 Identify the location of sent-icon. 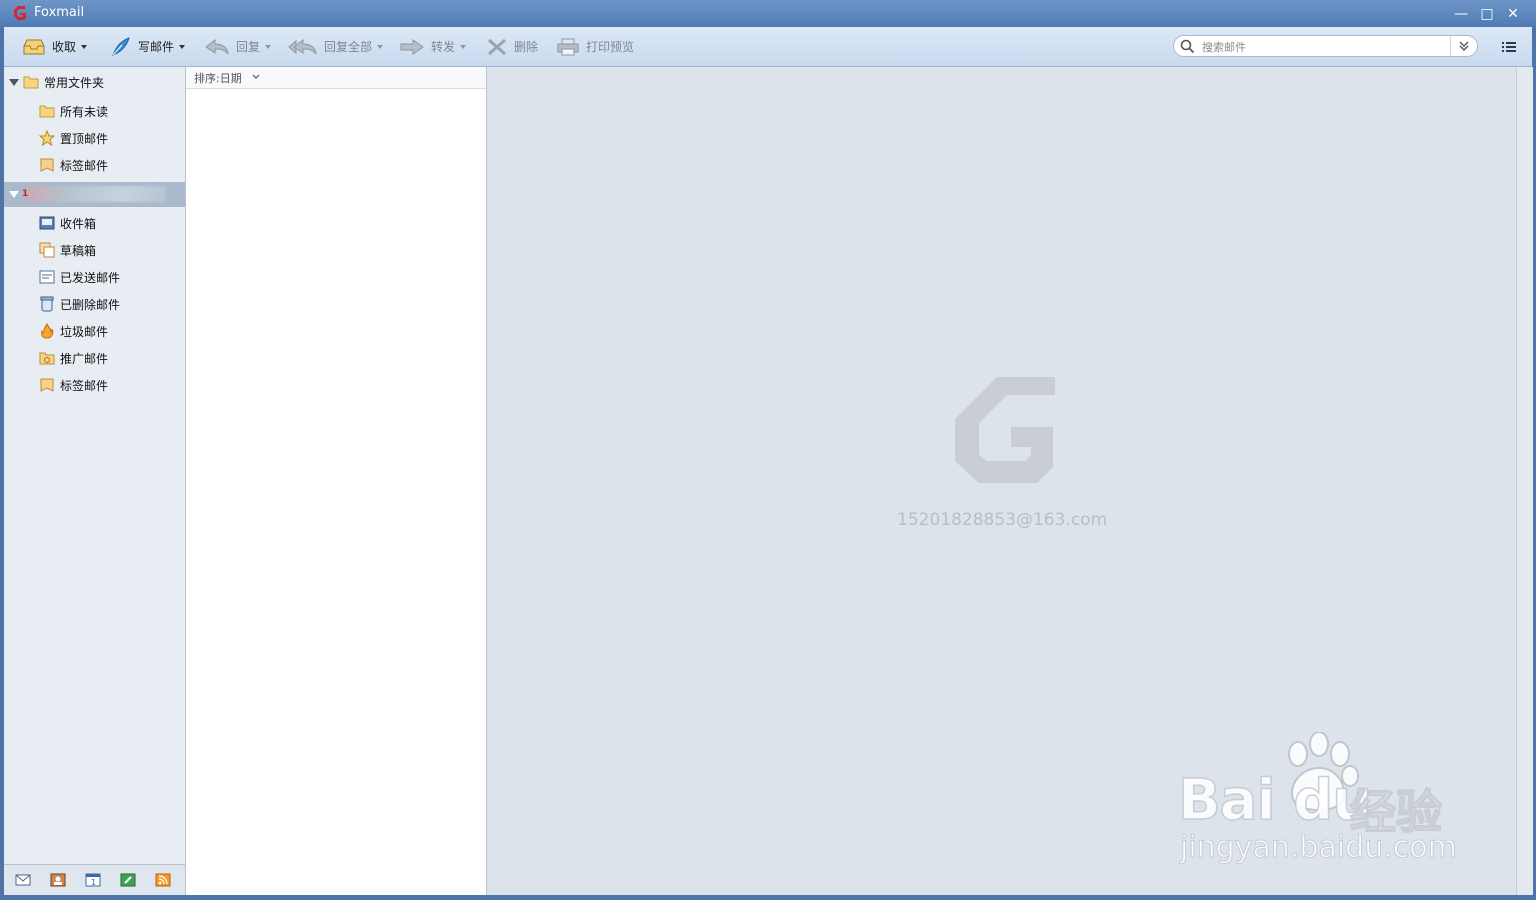
(47, 277).